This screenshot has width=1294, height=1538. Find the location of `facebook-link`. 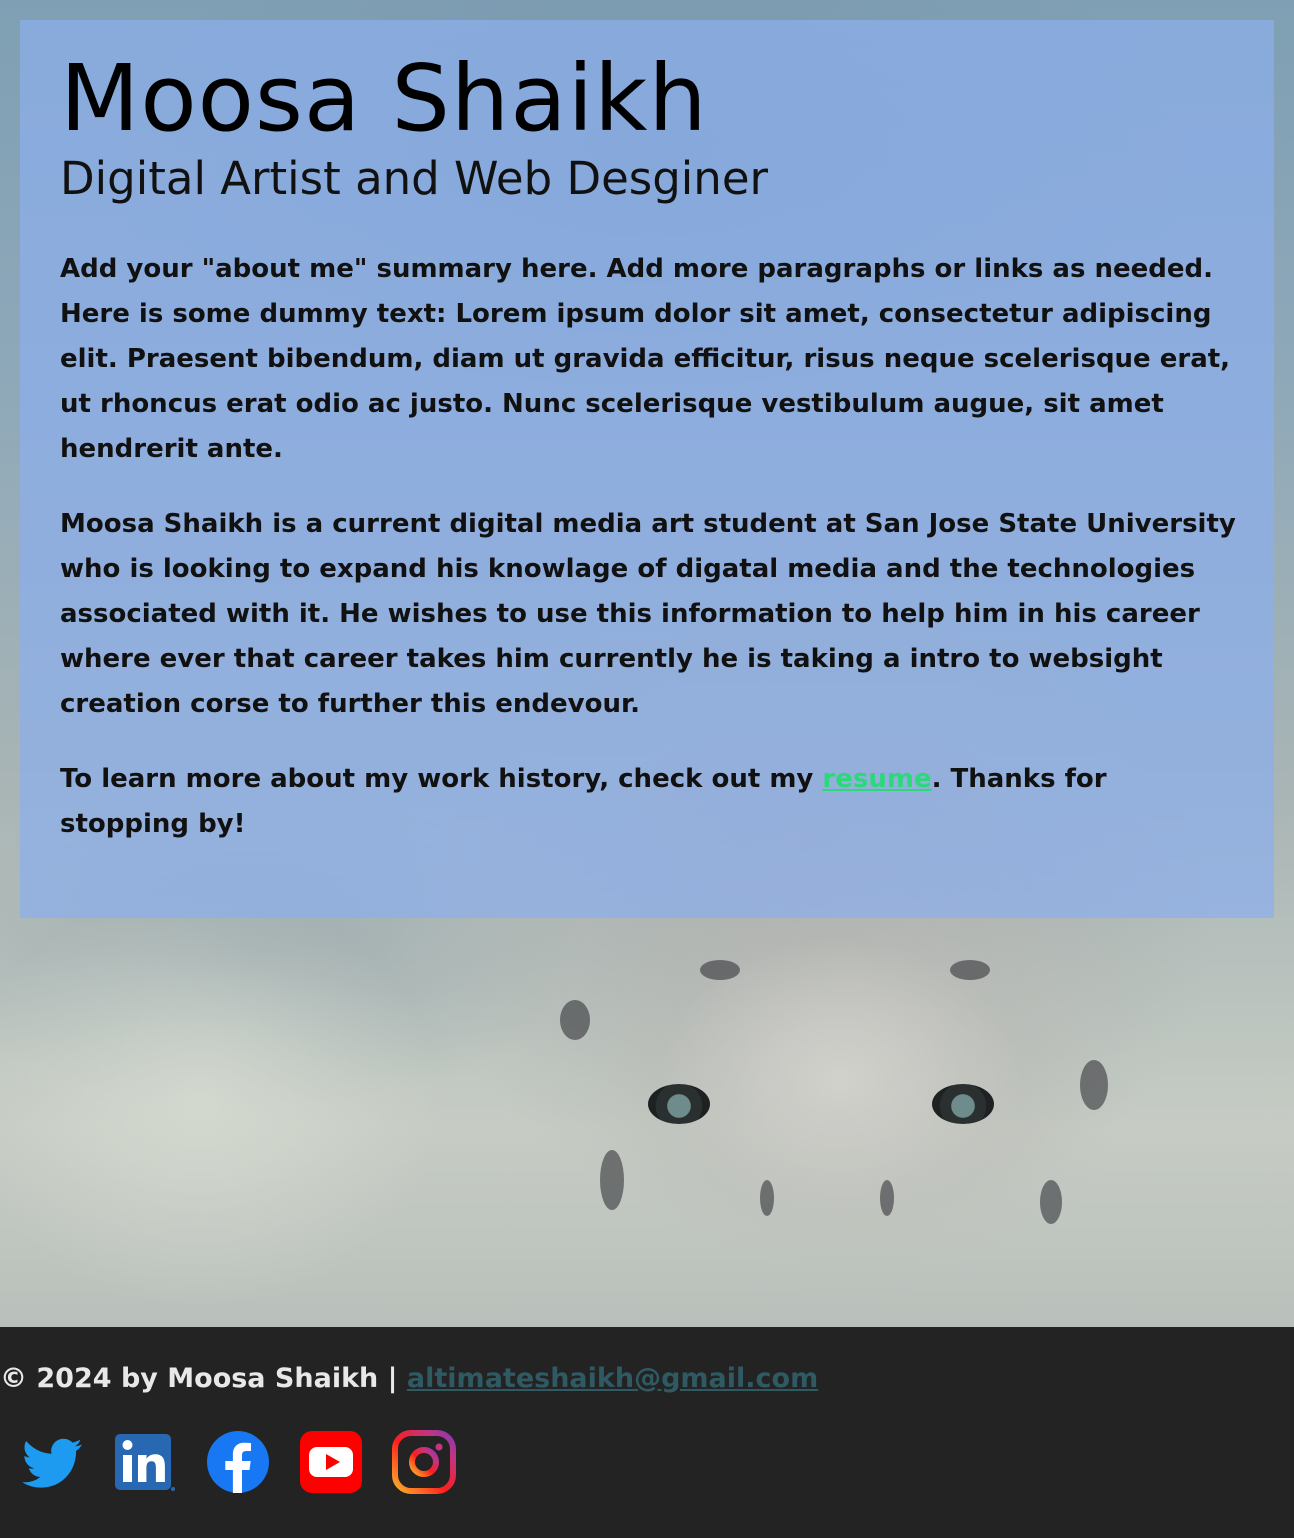

facebook-link is located at coordinates (238, 1462).